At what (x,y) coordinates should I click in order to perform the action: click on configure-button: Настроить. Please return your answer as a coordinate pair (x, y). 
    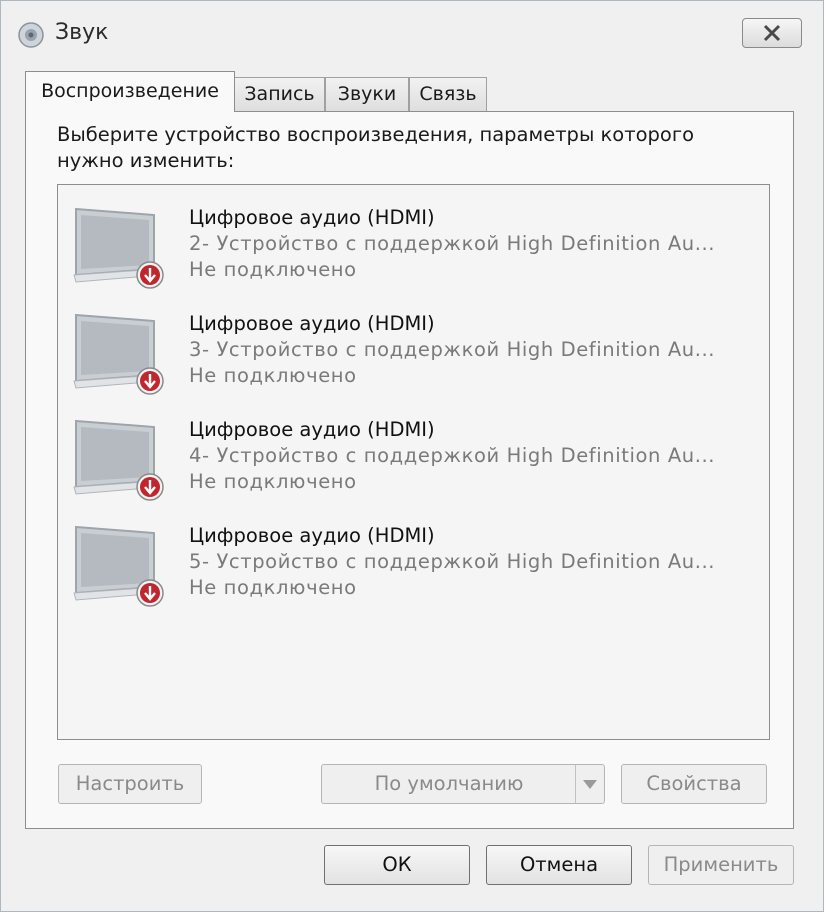
    Looking at the image, I should click on (130, 784).